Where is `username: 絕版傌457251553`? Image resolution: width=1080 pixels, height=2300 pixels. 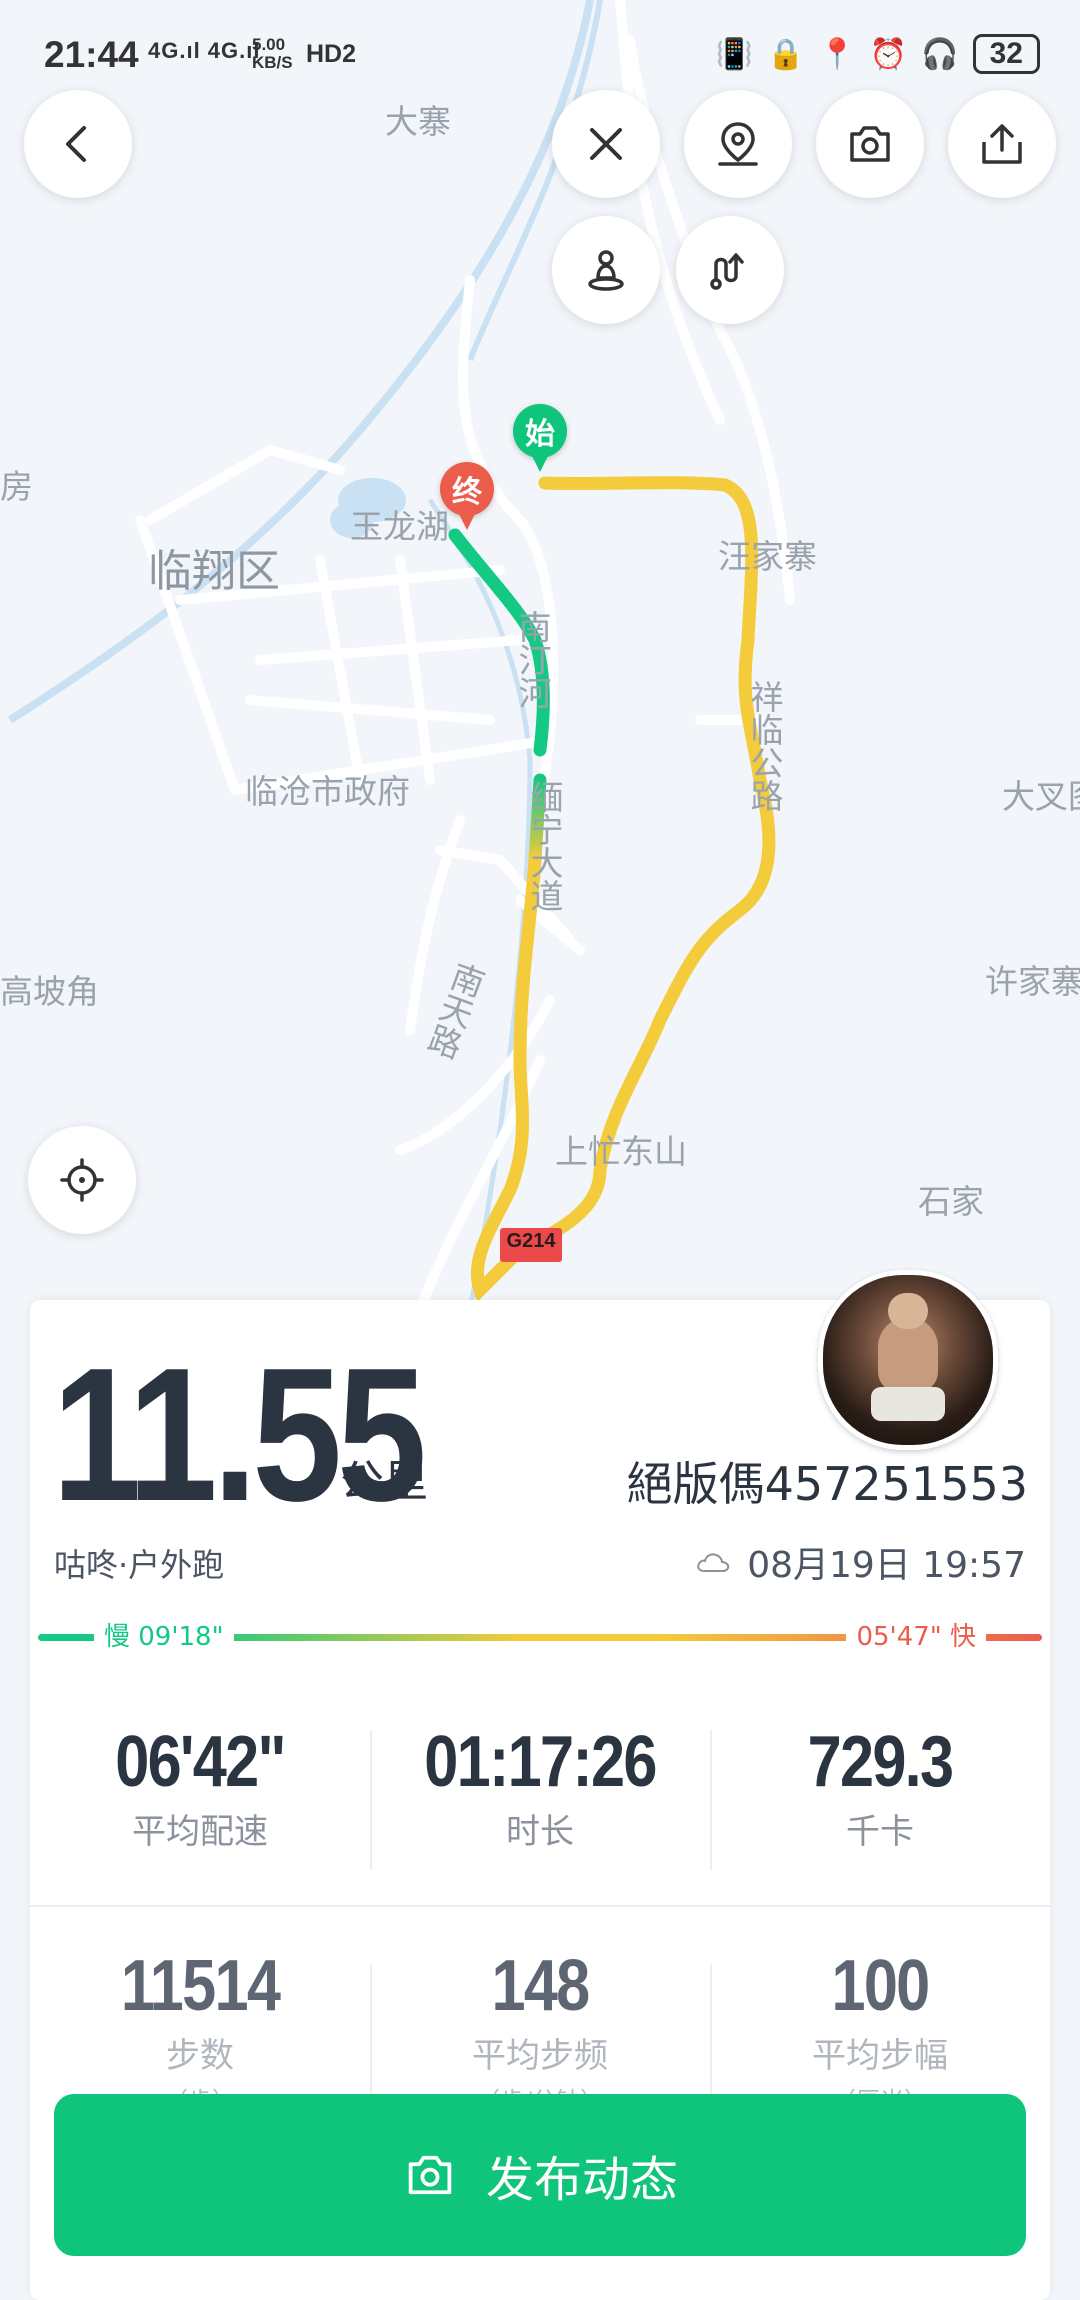 username: 絕版傌457251553 is located at coordinates (827, 1484).